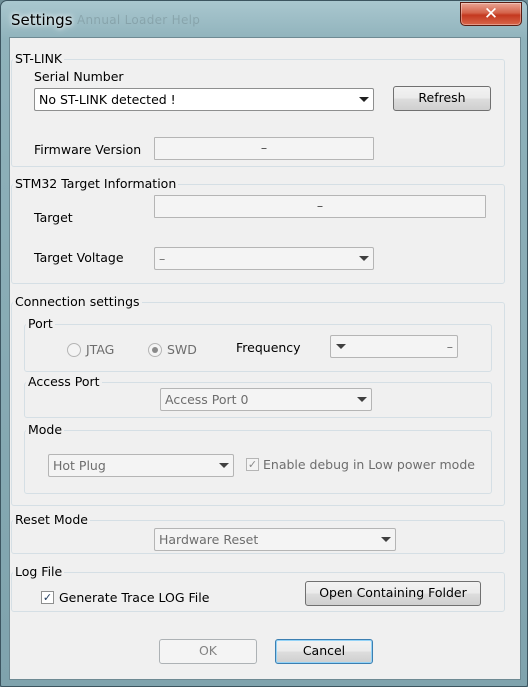 Image resolution: width=528 pixels, height=687 pixels. I want to click on close-button: ✕, so click(491, 14).